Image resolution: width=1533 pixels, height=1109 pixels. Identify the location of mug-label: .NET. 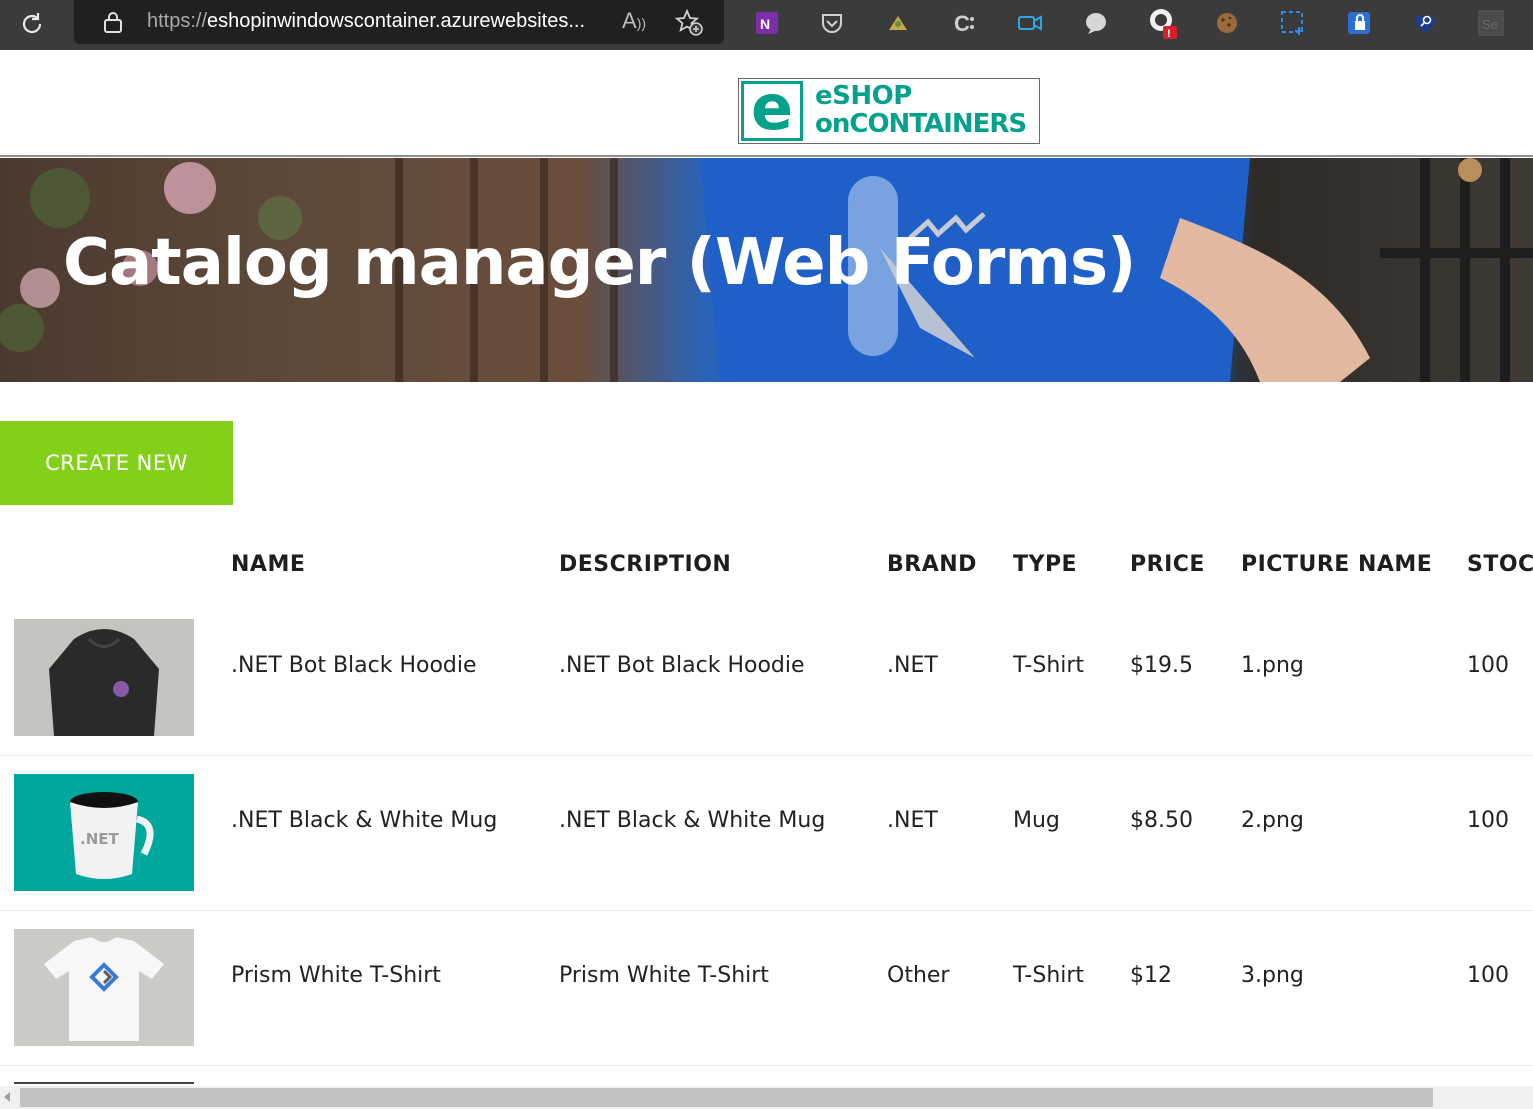
(99, 839).